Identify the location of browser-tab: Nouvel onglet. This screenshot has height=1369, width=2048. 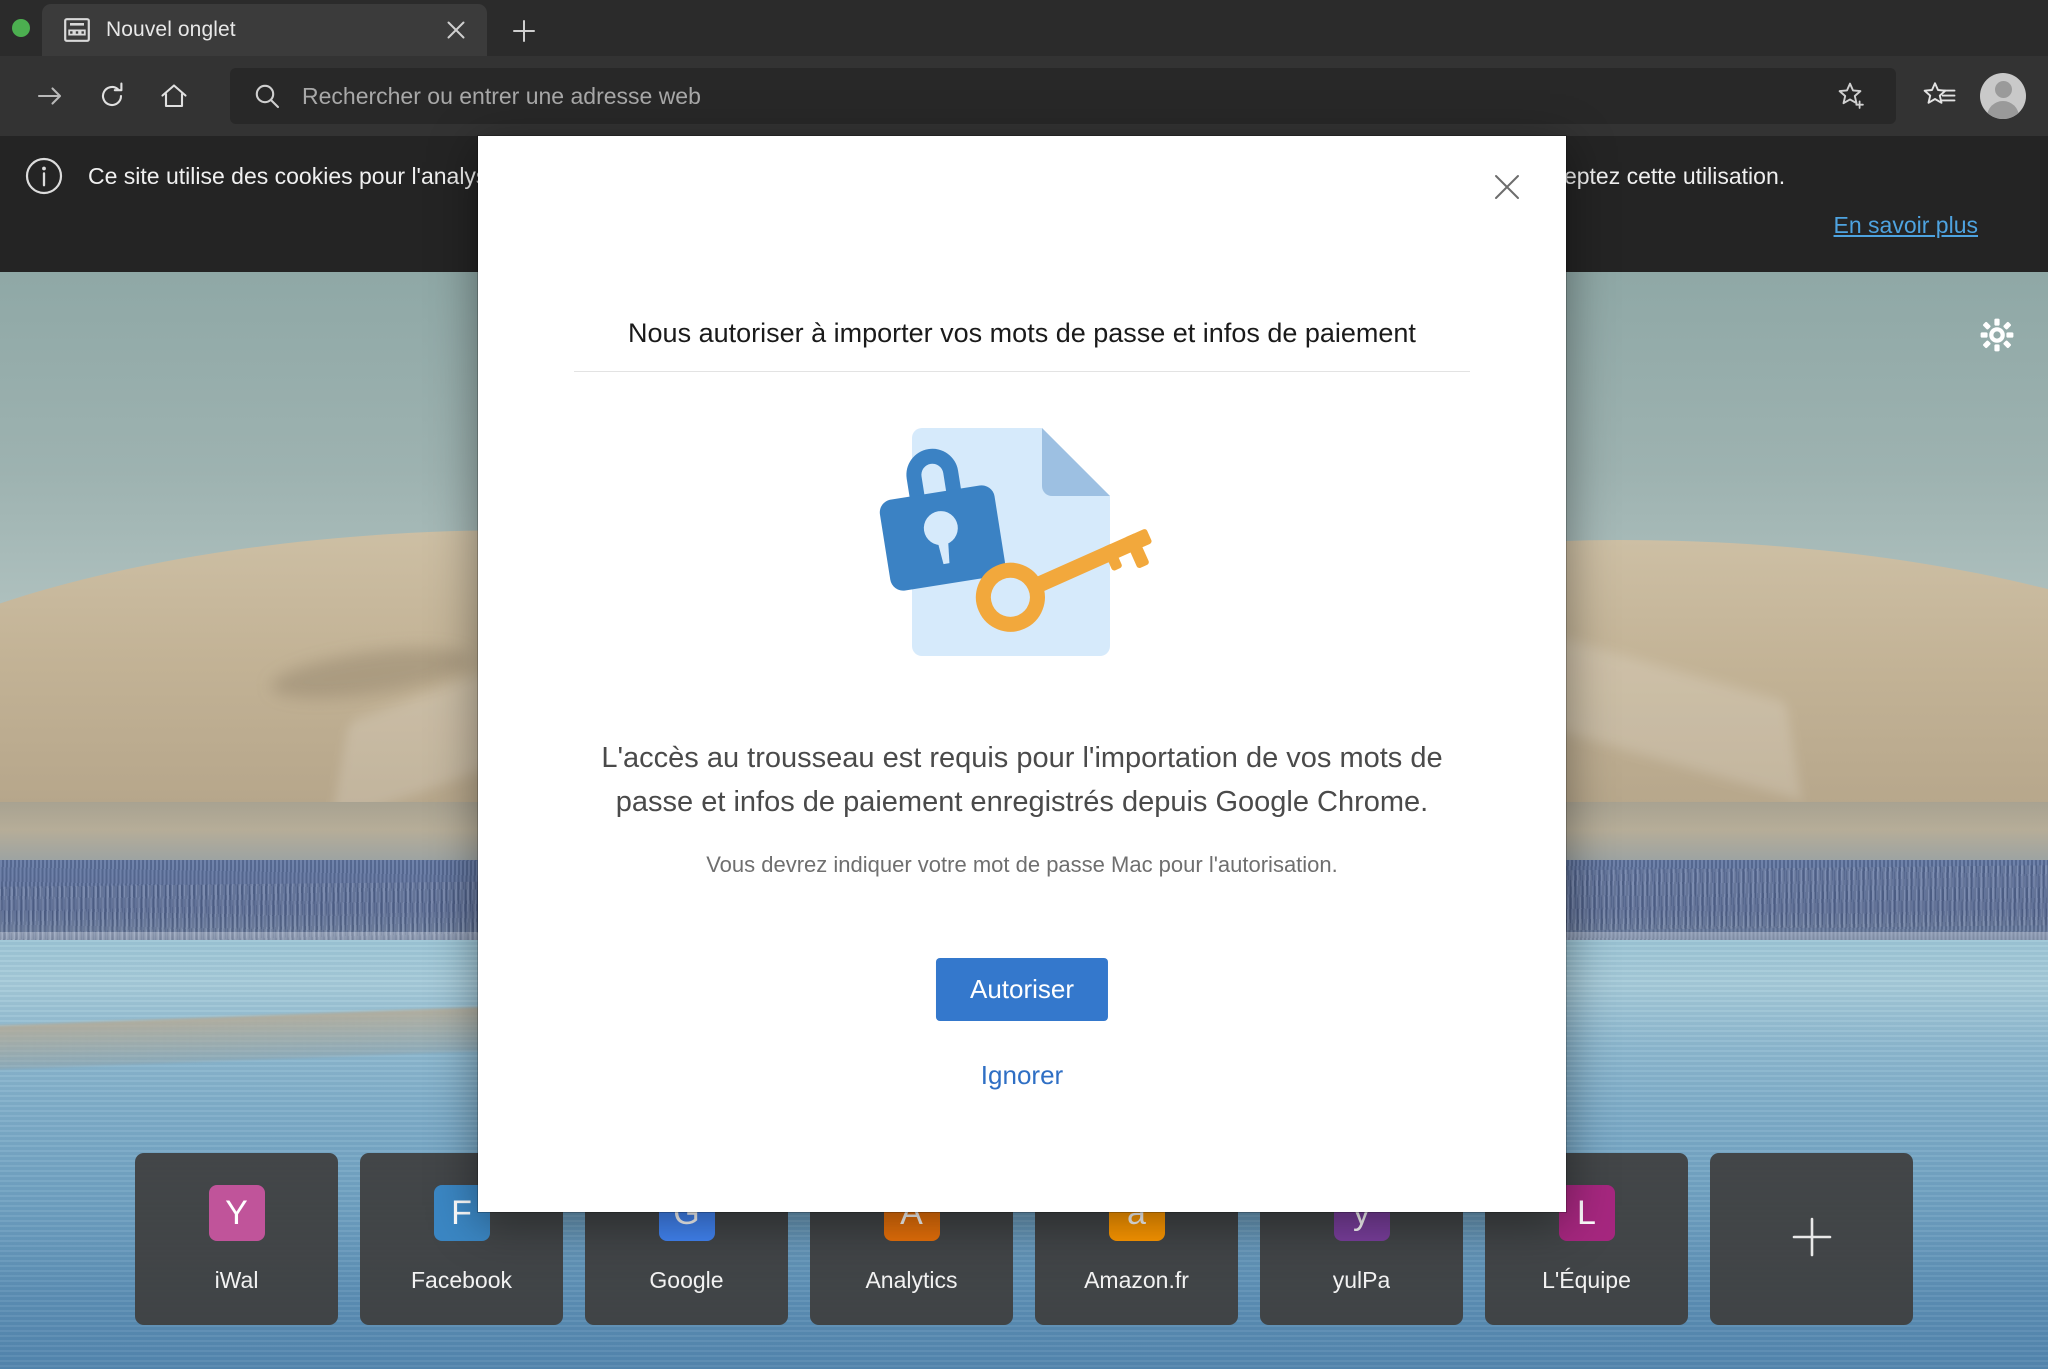
(264, 30).